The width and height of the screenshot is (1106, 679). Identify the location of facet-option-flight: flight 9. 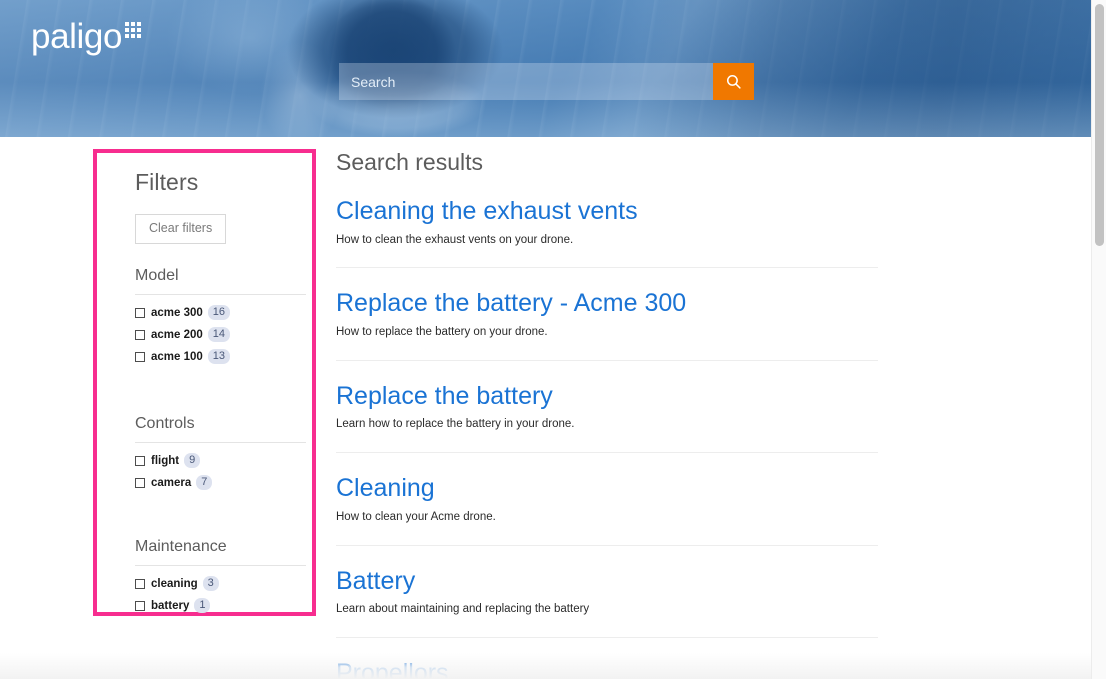
(214, 461).